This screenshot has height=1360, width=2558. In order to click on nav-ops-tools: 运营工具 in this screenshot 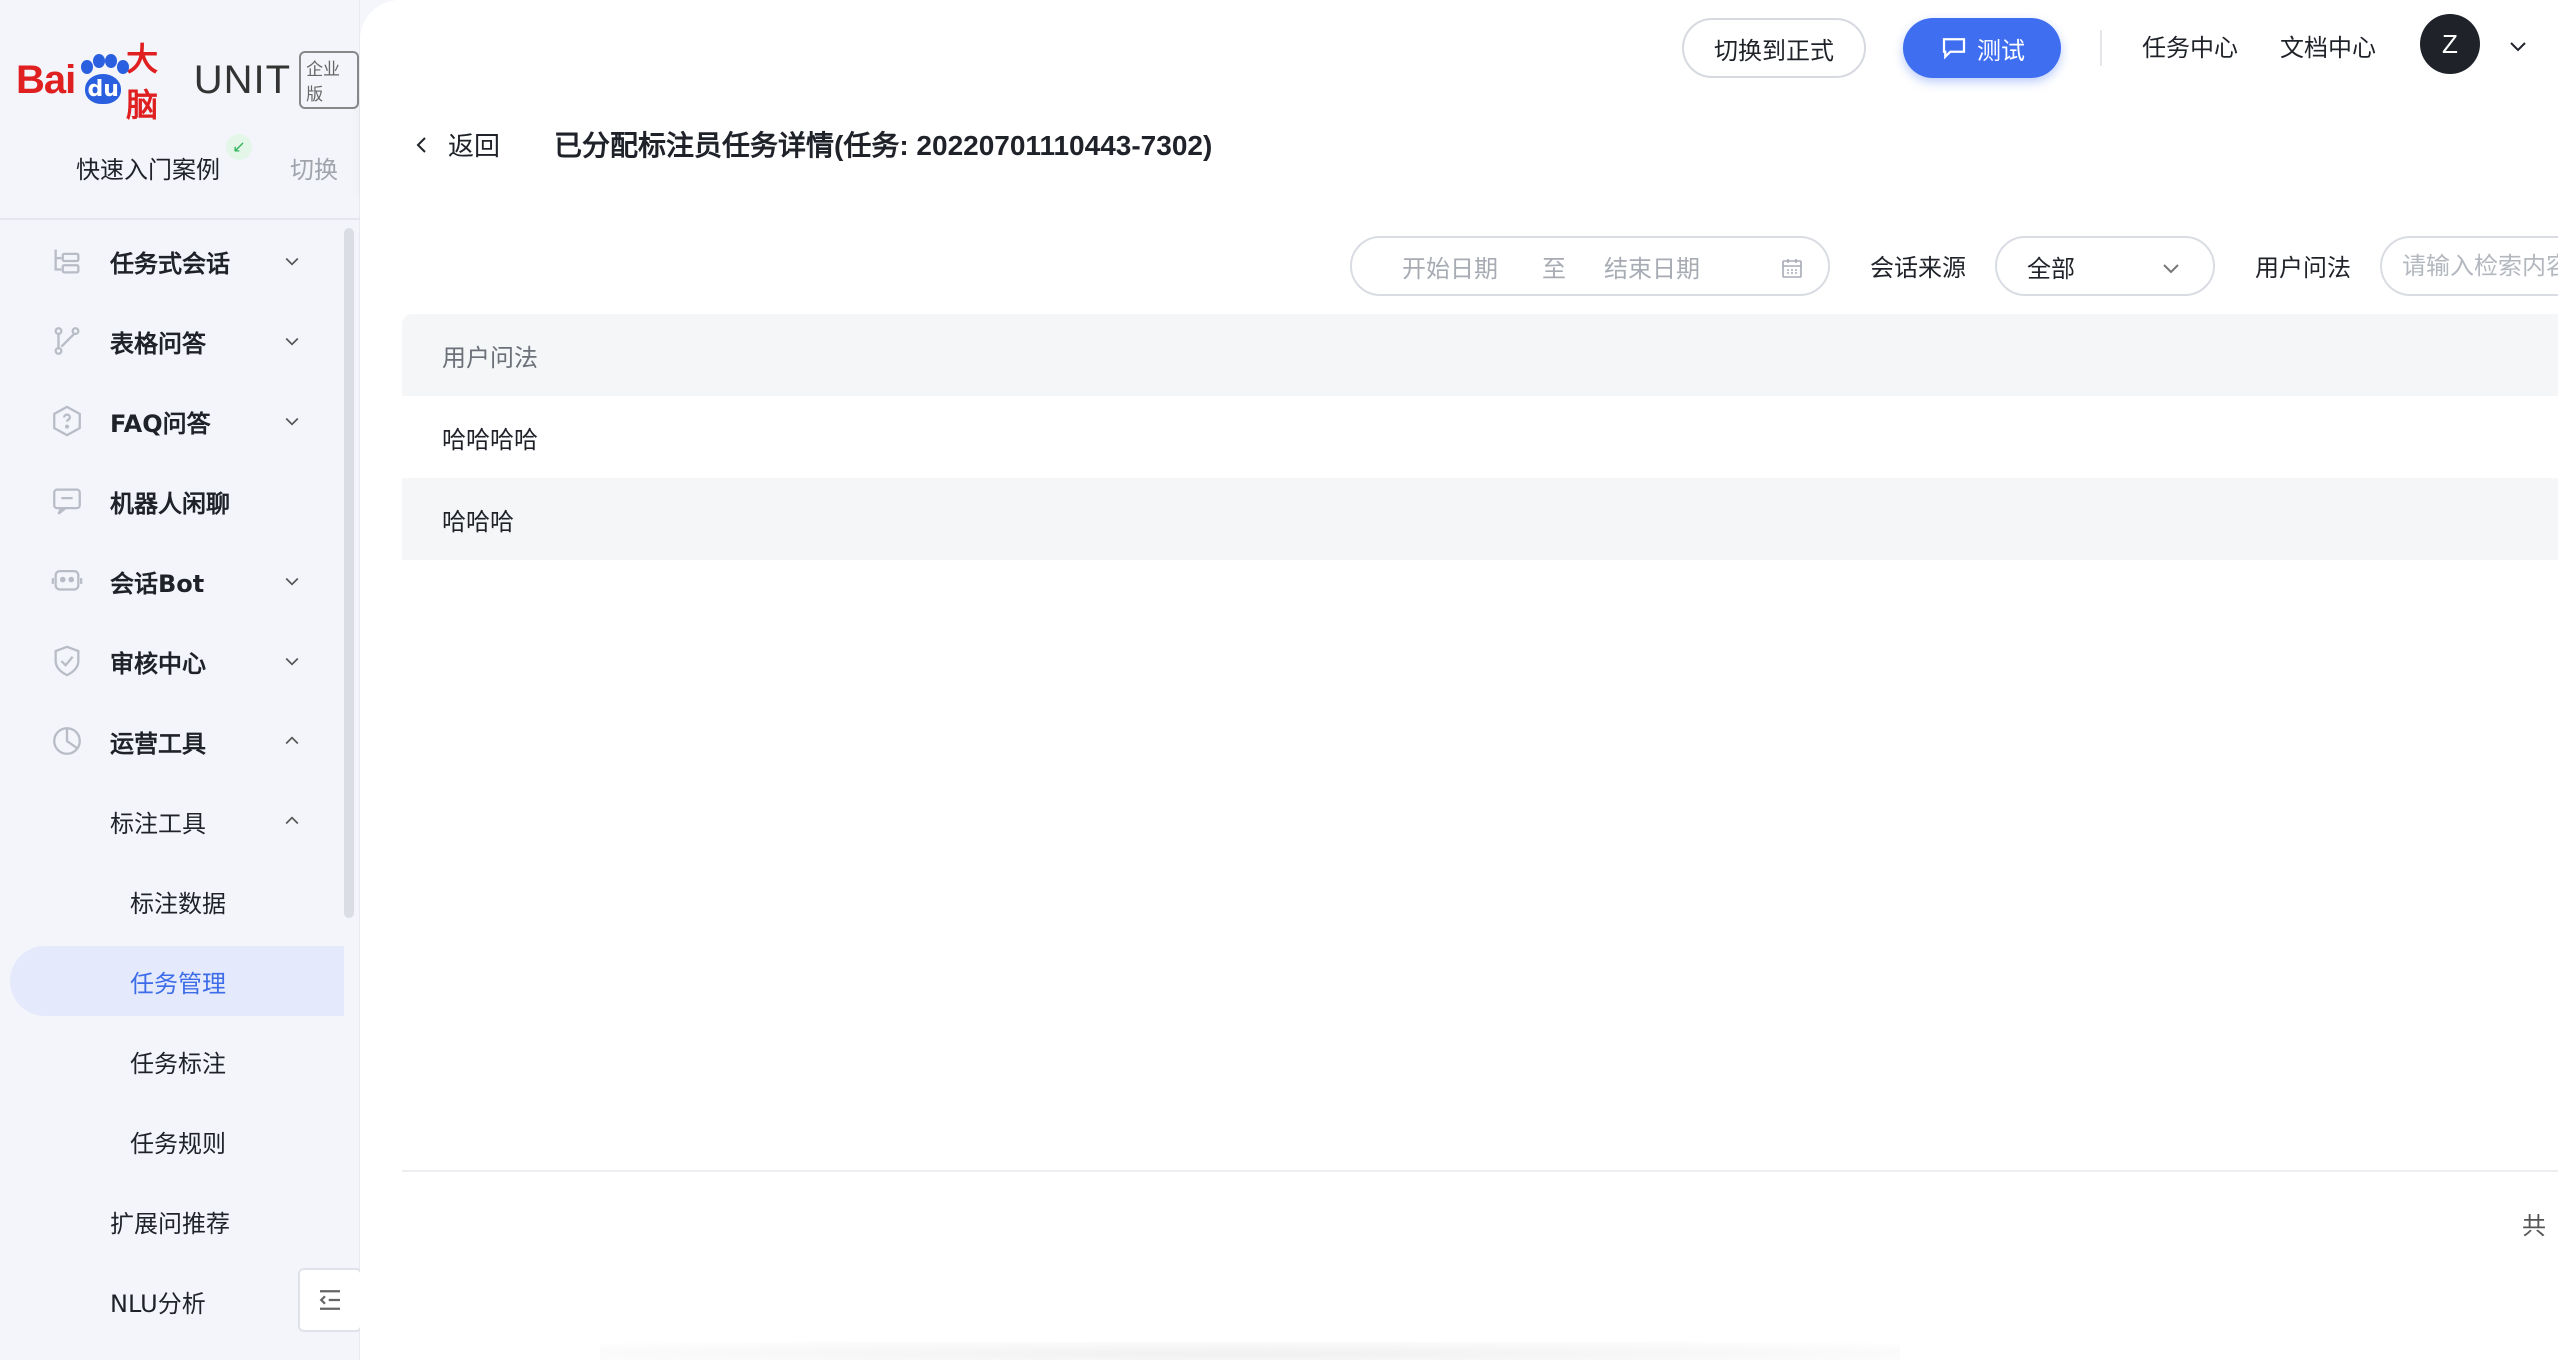, I will do `click(172, 741)`.